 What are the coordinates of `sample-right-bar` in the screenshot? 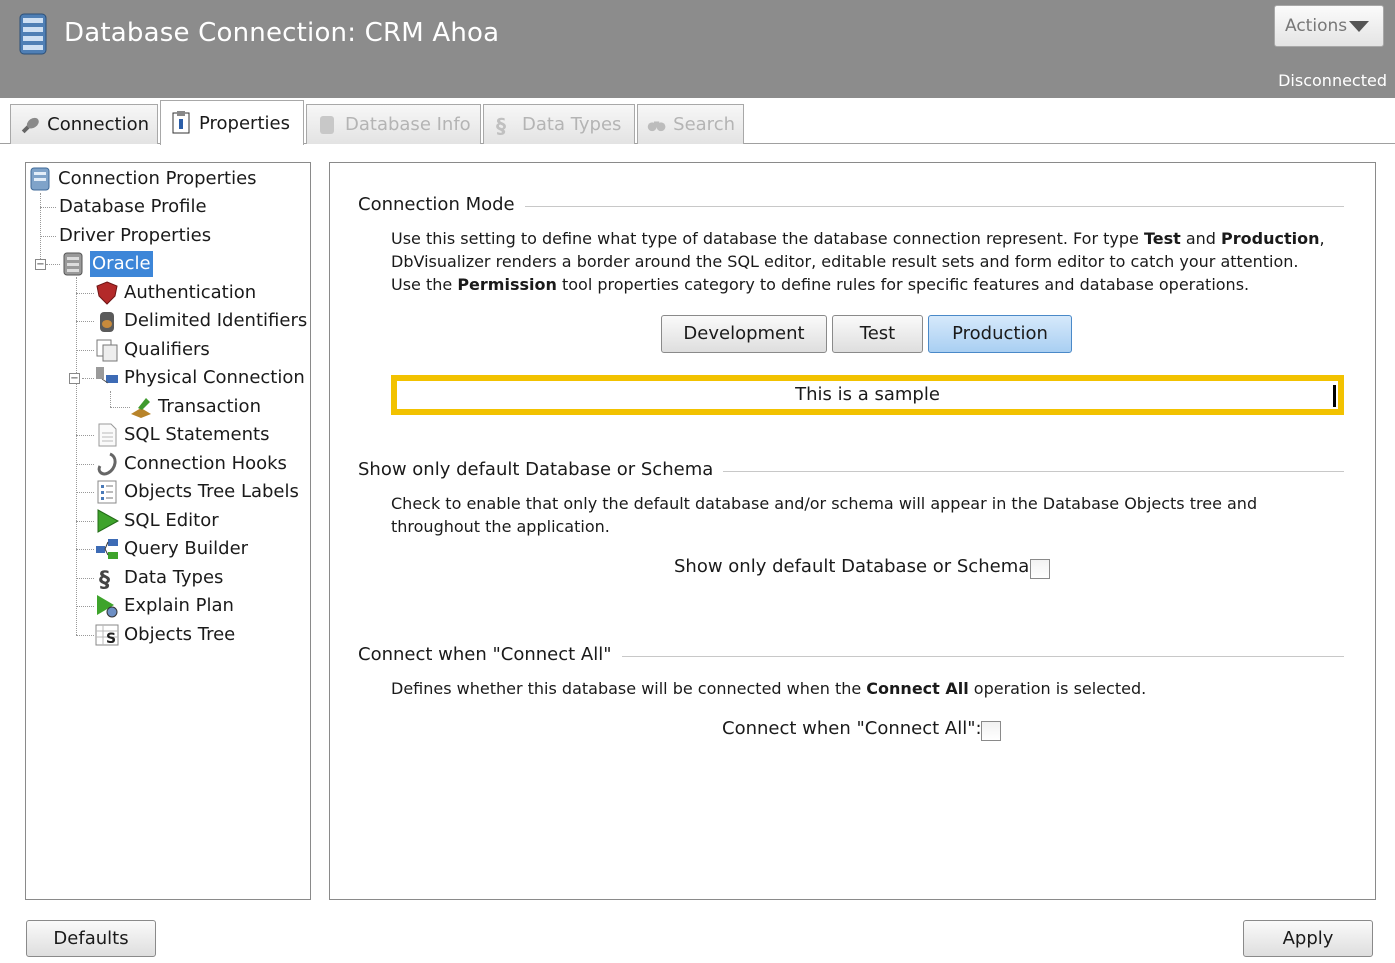 It's located at (1334, 396).